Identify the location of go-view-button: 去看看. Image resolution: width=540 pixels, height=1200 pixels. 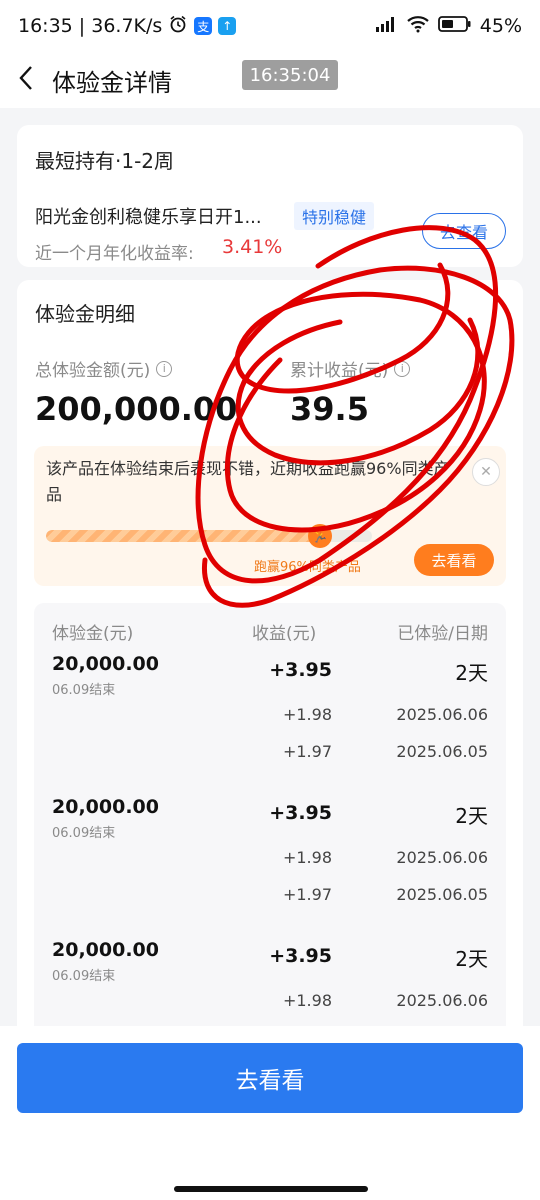
(270, 1078).